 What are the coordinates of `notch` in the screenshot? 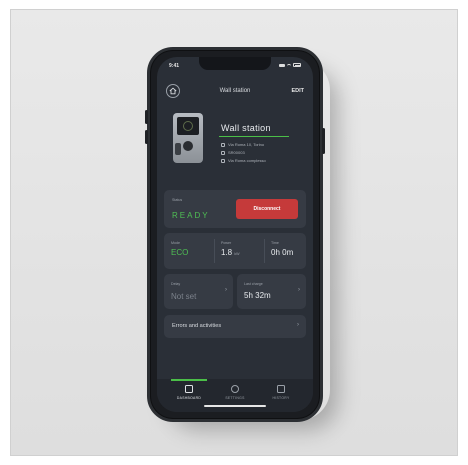 It's located at (235, 63).